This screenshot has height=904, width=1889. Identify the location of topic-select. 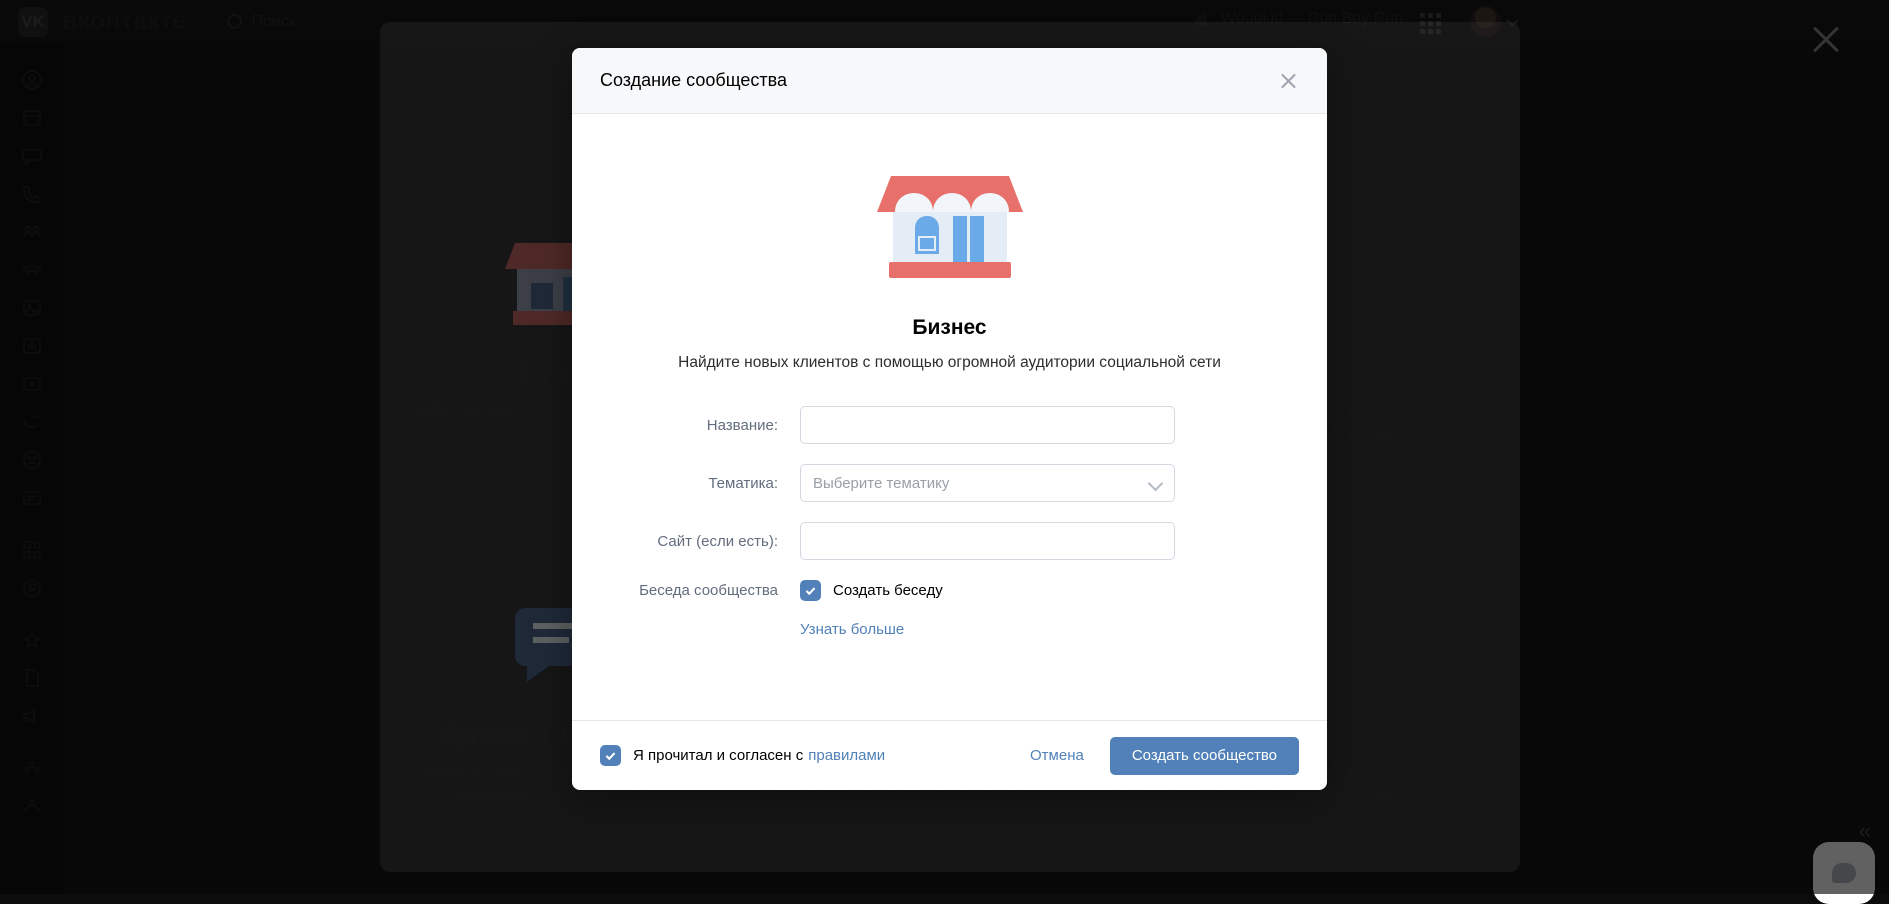
(987, 483).